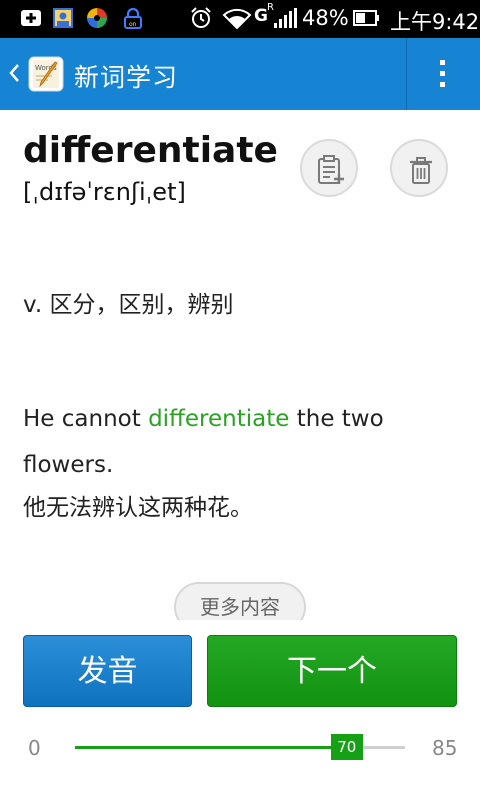 Image resolution: width=480 pixels, height=800 pixels. Describe the element at coordinates (14, 73) in the screenshot. I see `chevron-left-icon` at that location.